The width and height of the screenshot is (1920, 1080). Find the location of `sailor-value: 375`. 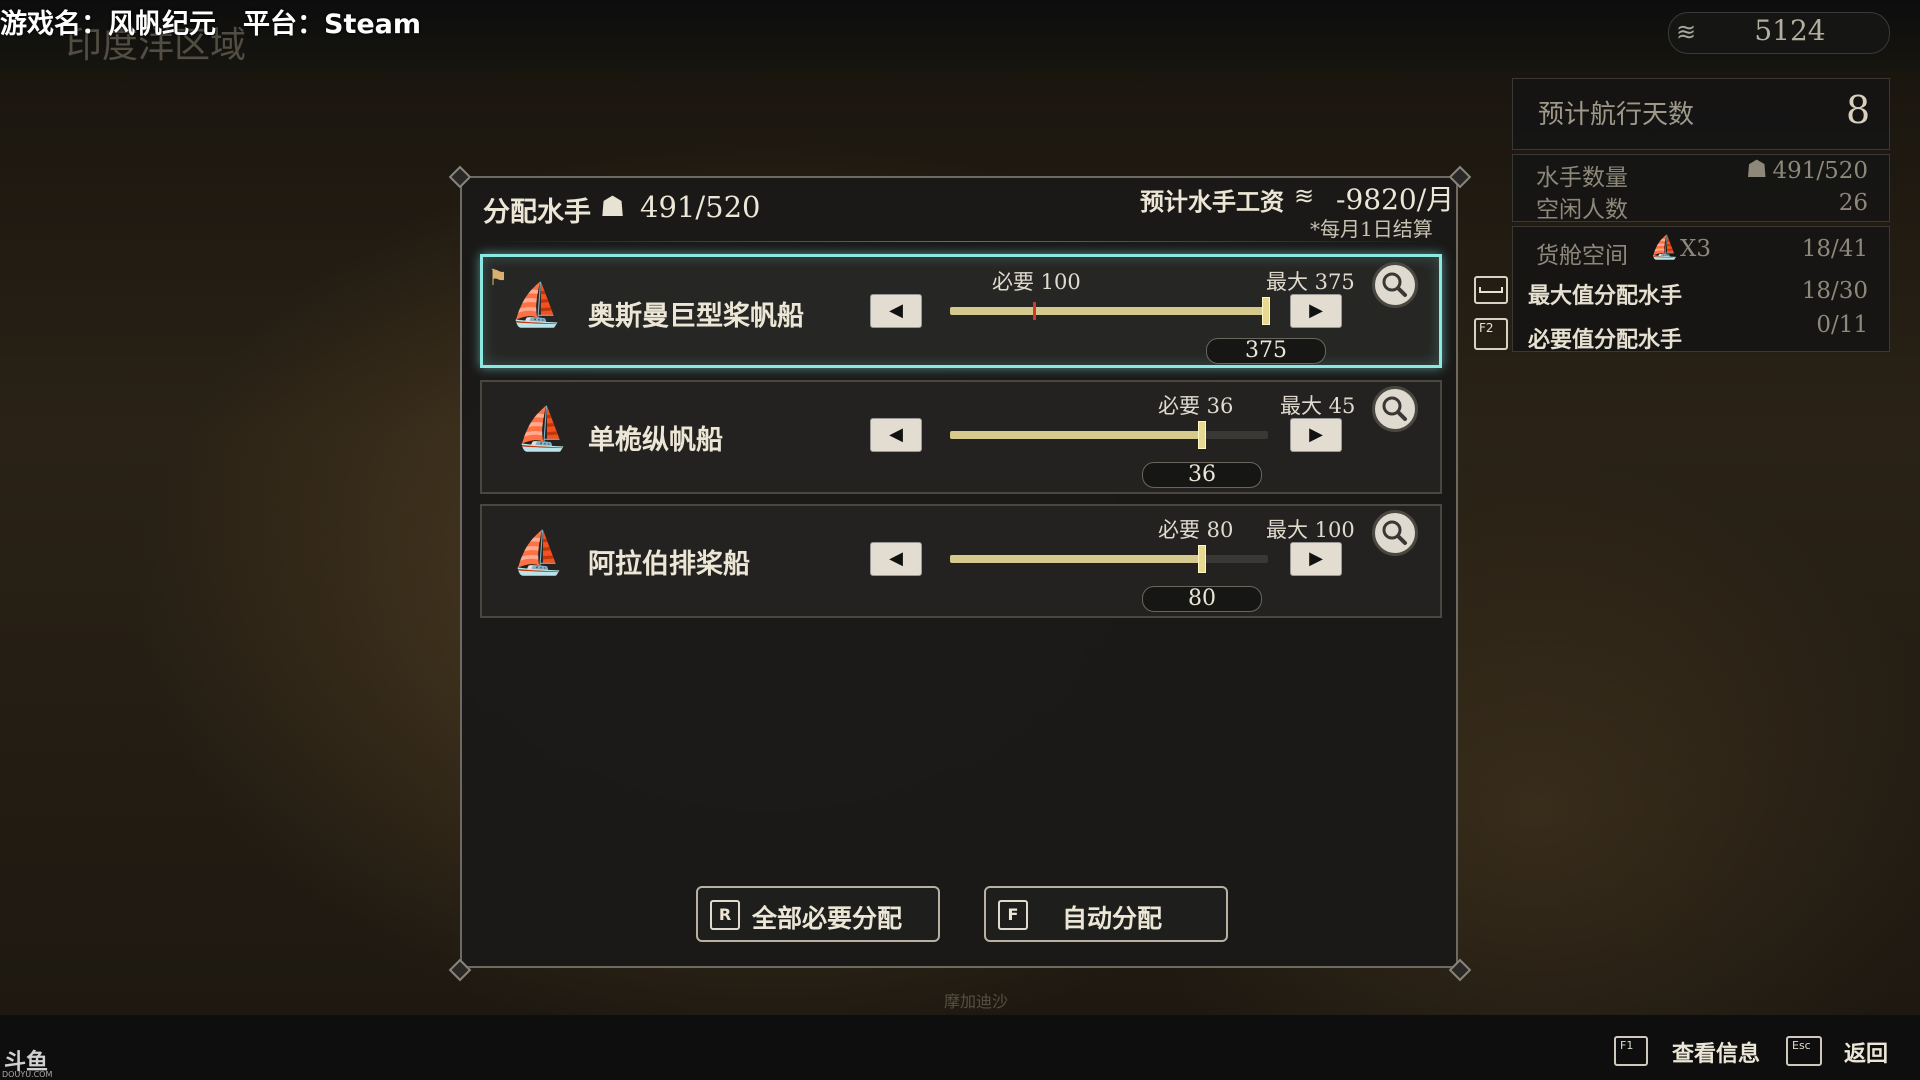

sailor-value: 375 is located at coordinates (1266, 351).